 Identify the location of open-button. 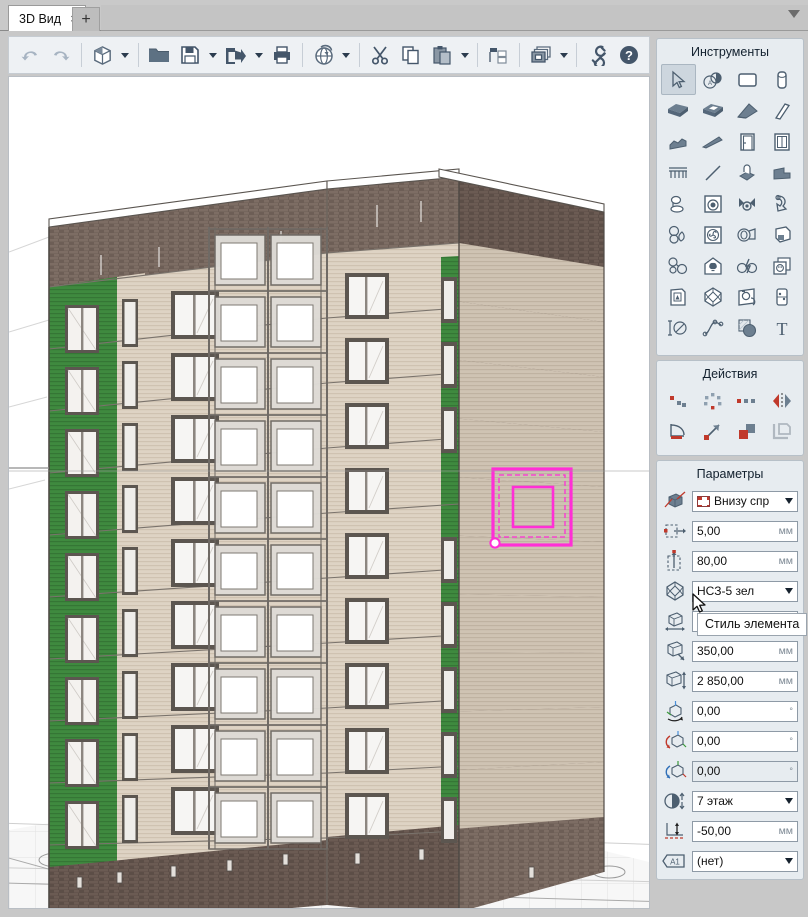
(159, 55).